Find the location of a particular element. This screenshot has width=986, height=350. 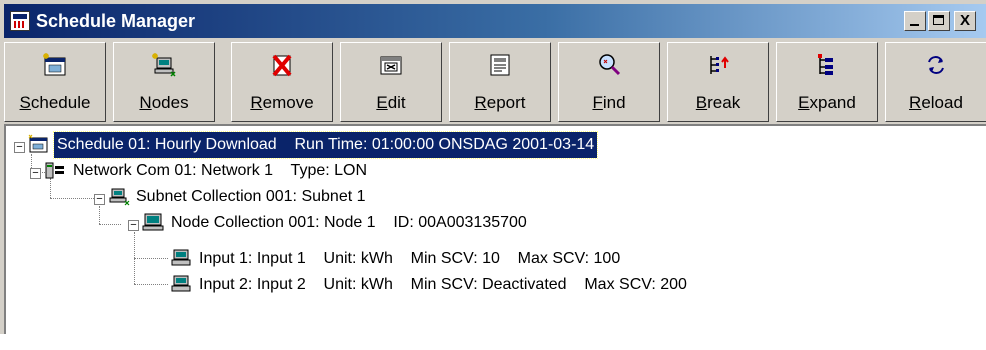

close-button: X is located at coordinates (965, 21).